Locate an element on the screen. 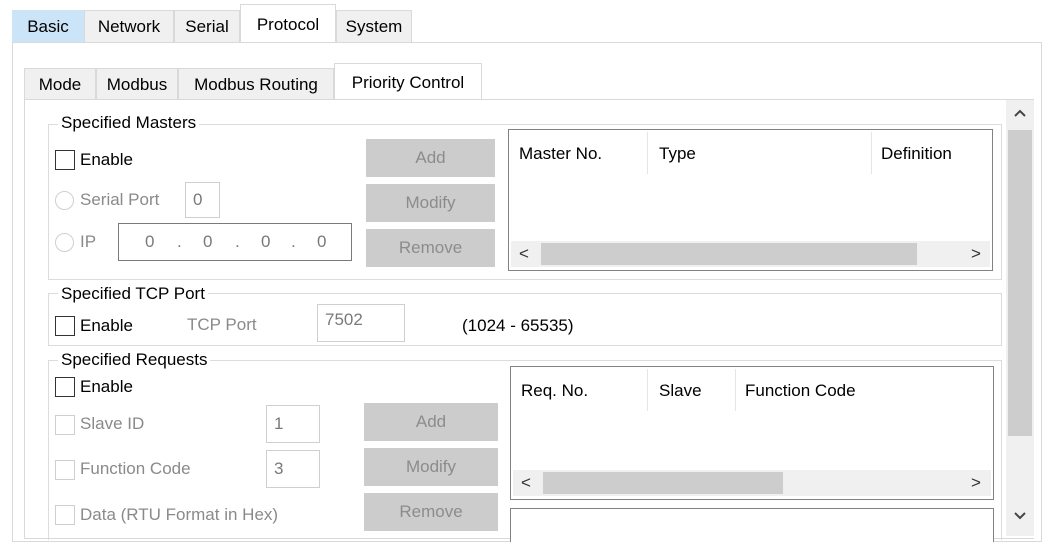 Image resolution: width=1054 pixels, height=546 pixels. requests-modify-label: Modify is located at coordinates (431, 466).